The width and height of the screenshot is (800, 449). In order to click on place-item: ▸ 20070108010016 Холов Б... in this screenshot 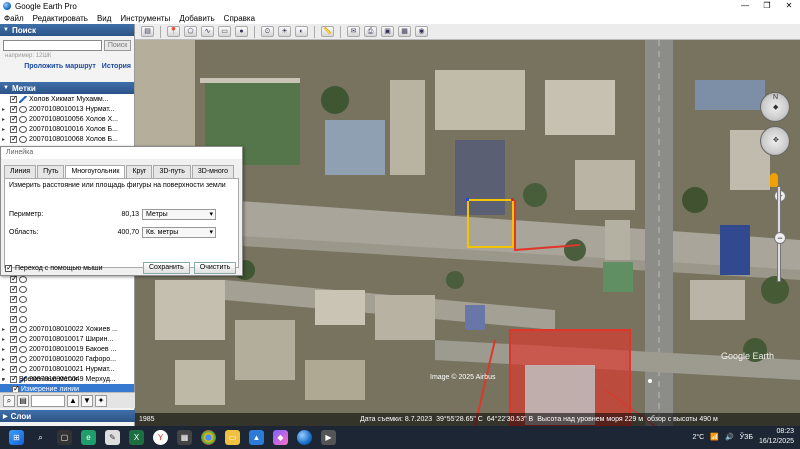, I will do `click(67, 129)`.